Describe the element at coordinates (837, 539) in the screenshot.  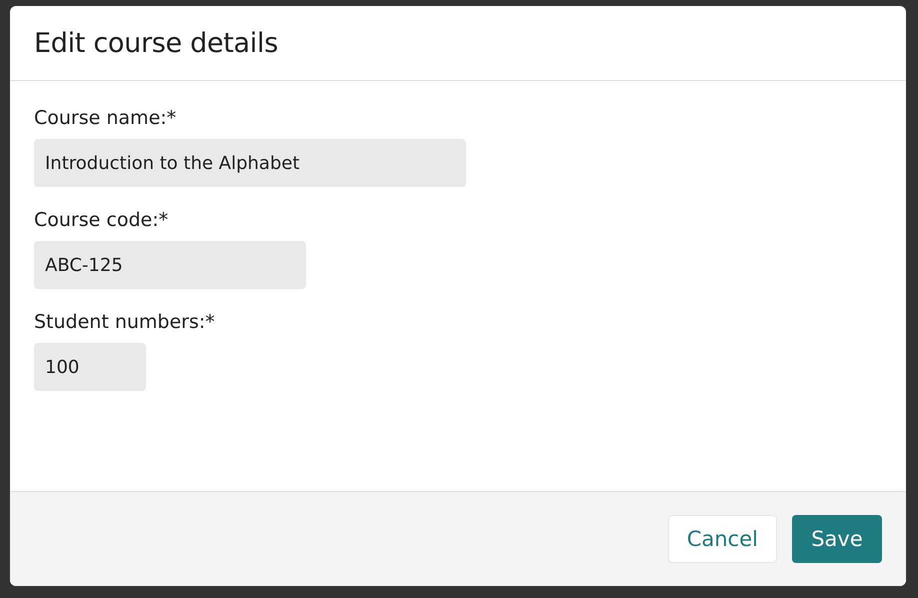
I see `save-button: Save` at that location.